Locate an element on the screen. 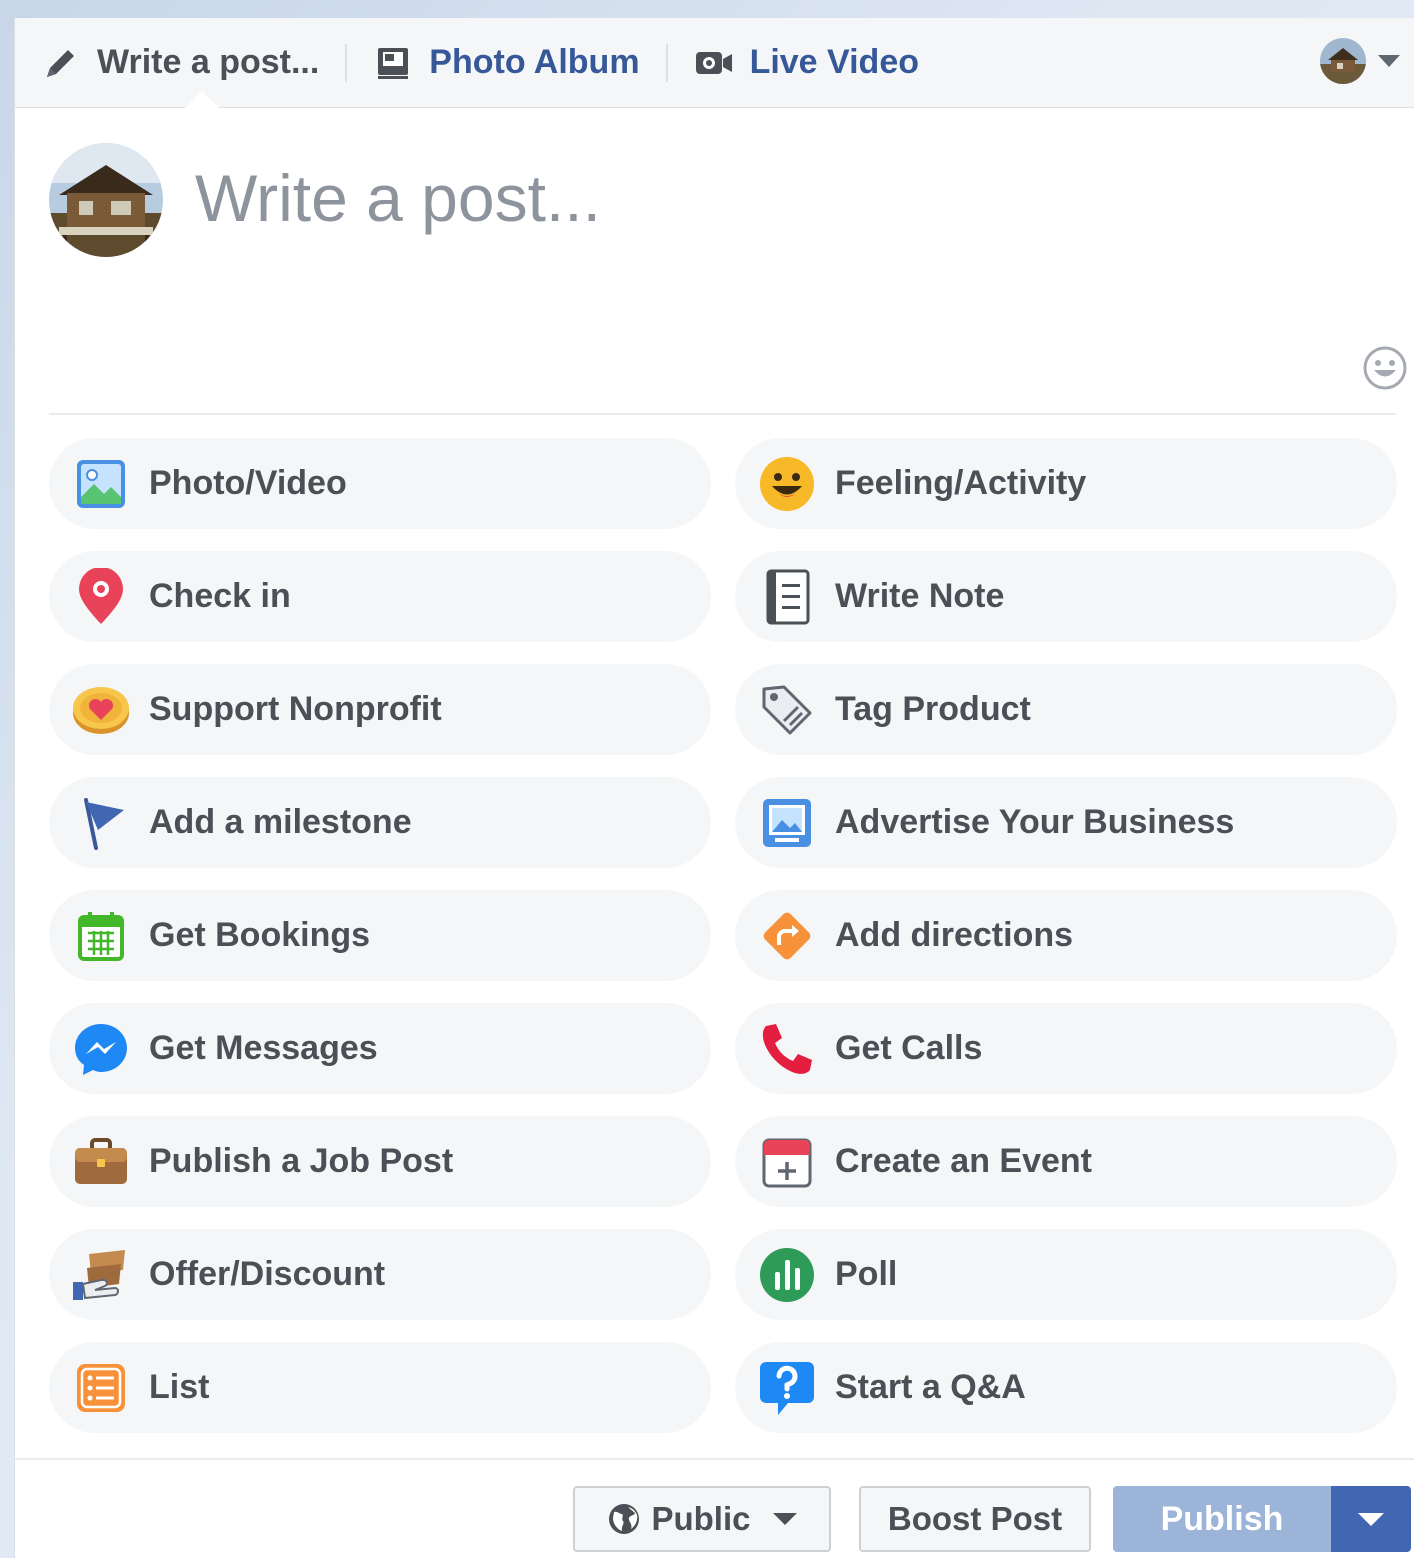 Image resolution: width=1414 pixels, height=1558 pixels. page-switcher is located at coordinates (1360, 61).